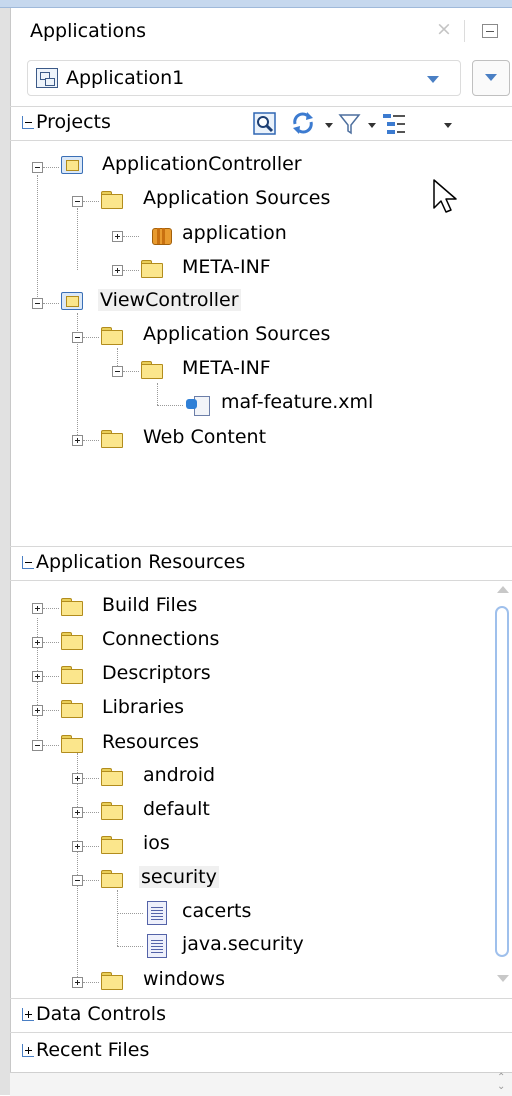 This screenshot has height=1096, width=512. I want to click on minimize-icon, so click(490, 31).